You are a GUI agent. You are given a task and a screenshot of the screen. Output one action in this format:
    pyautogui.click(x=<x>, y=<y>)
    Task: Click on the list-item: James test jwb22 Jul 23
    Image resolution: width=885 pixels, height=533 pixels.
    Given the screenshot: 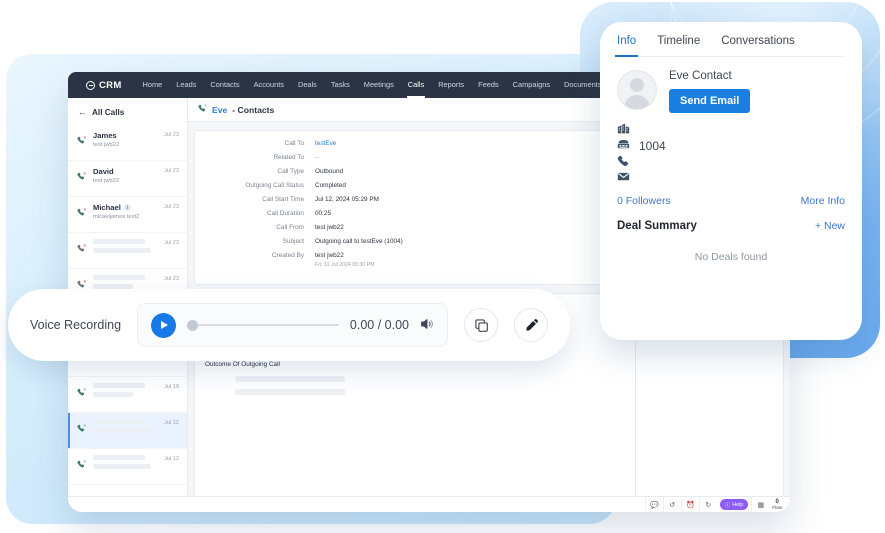 What is the action you would take?
    pyautogui.click(x=127, y=143)
    